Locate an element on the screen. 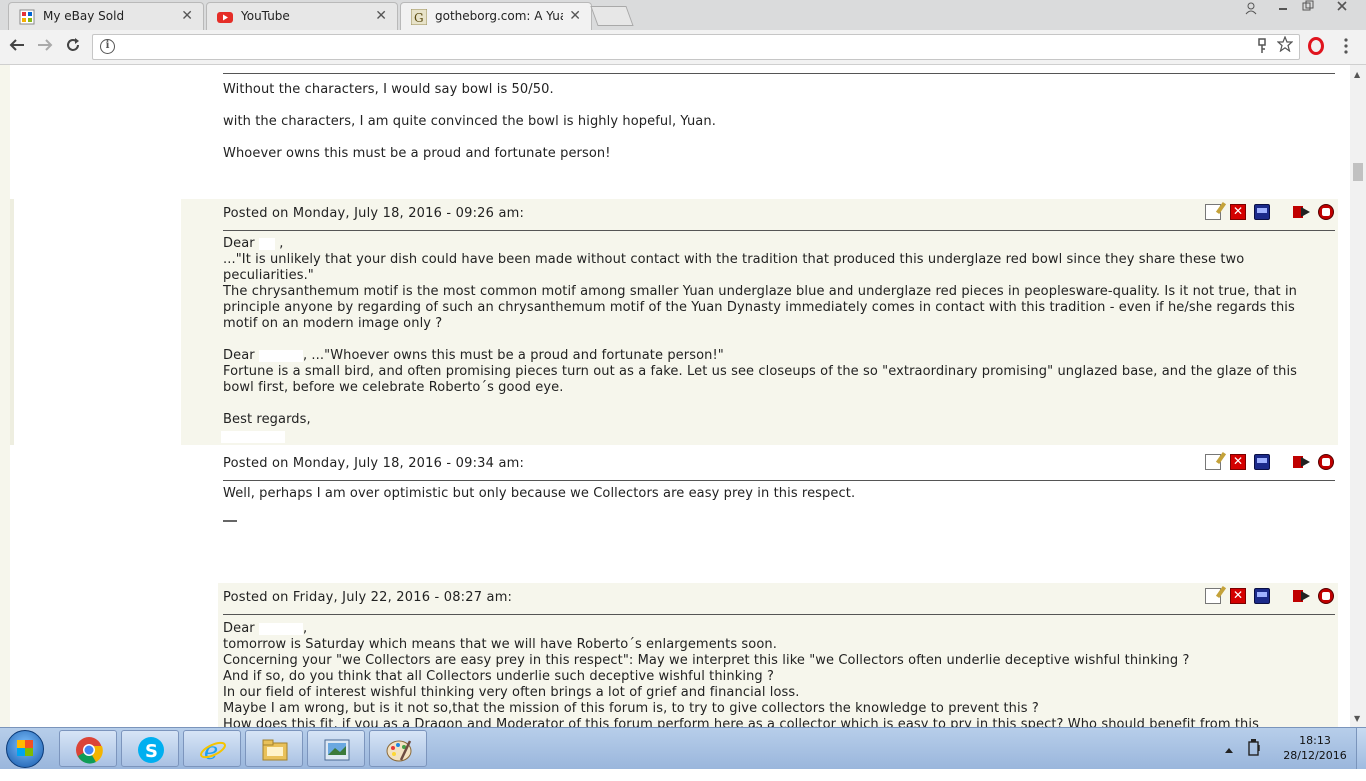 Image resolution: width=1366 pixels, height=781 pixels. restore-button is located at coordinates (1308, 9).